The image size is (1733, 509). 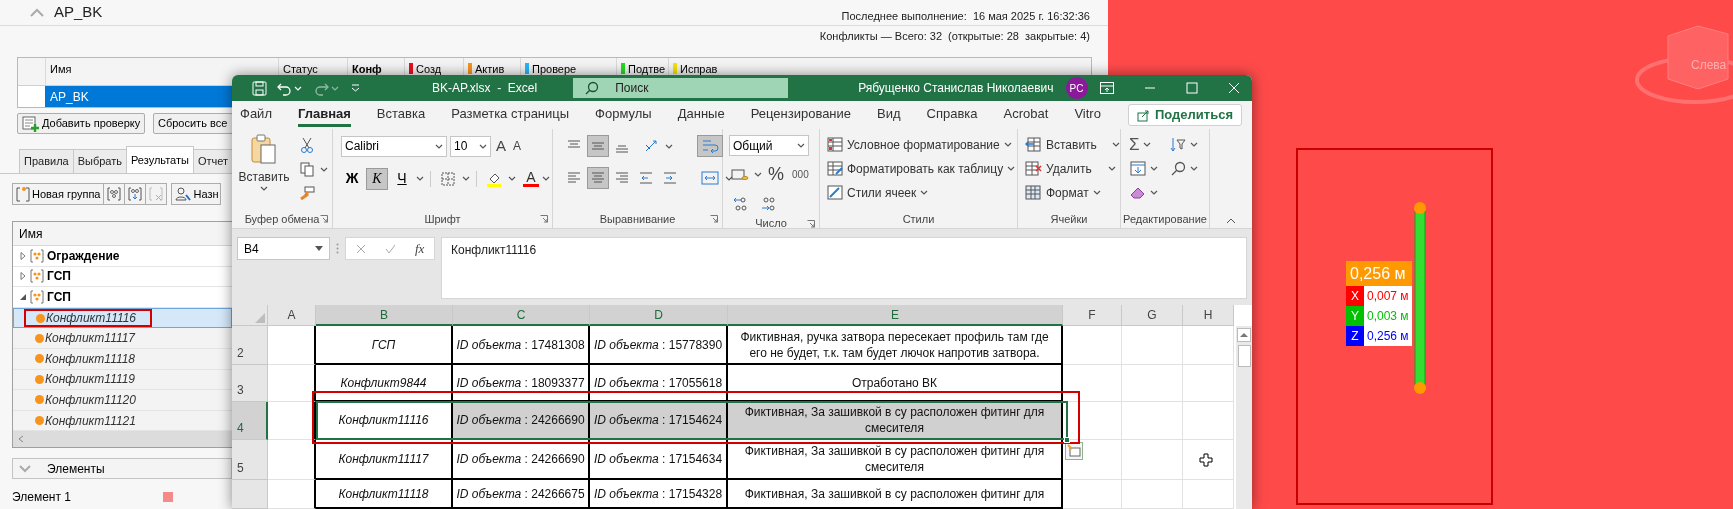 What do you see at coordinates (681, 88) in the screenshot?
I see `search-field: Поиск` at bounding box center [681, 88].